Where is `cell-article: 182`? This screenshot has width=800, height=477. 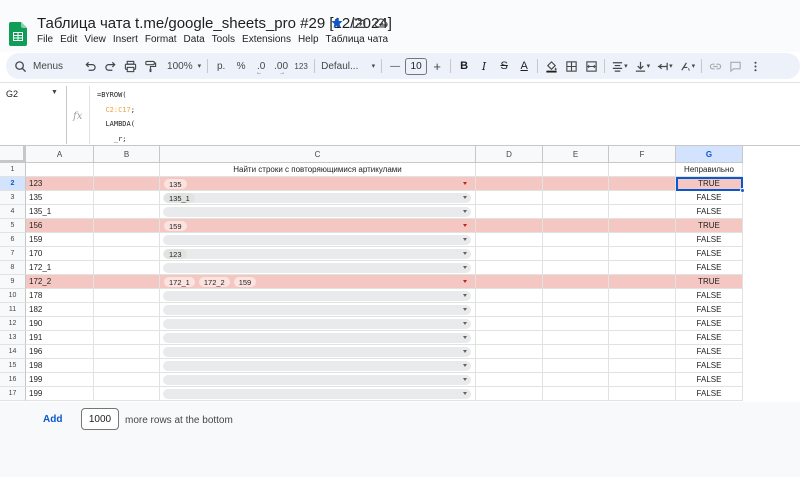
cell-article: 182 is located at coordinates (60, 310).